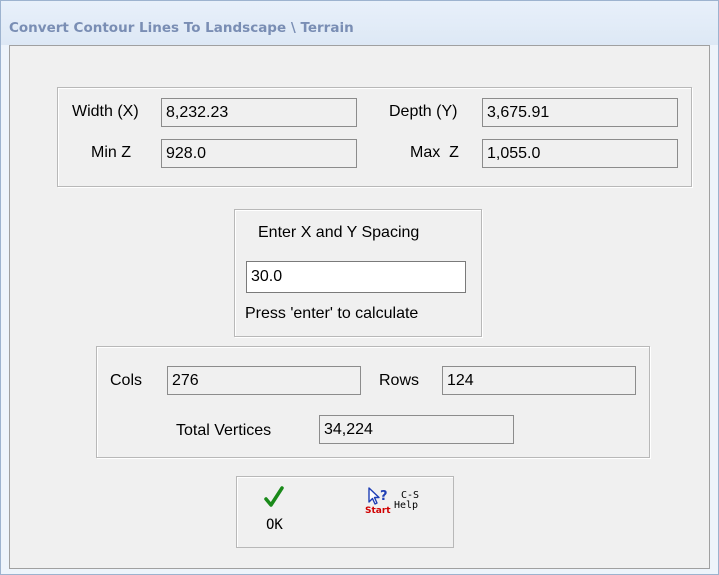 The height and width of the screenshot is (575, 719). Describe the element at coordinates (356, 277) in the screenshot. I see `spacing-input` at that location.